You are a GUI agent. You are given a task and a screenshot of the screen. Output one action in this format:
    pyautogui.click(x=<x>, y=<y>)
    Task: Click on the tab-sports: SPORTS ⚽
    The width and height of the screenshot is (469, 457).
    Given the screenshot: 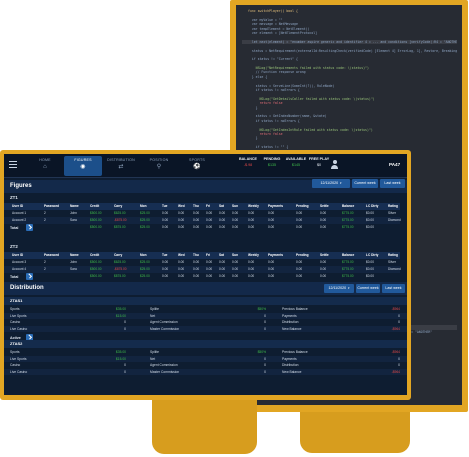 What is the action you would take?
    pyautogui.click(x=197, y=166)
    